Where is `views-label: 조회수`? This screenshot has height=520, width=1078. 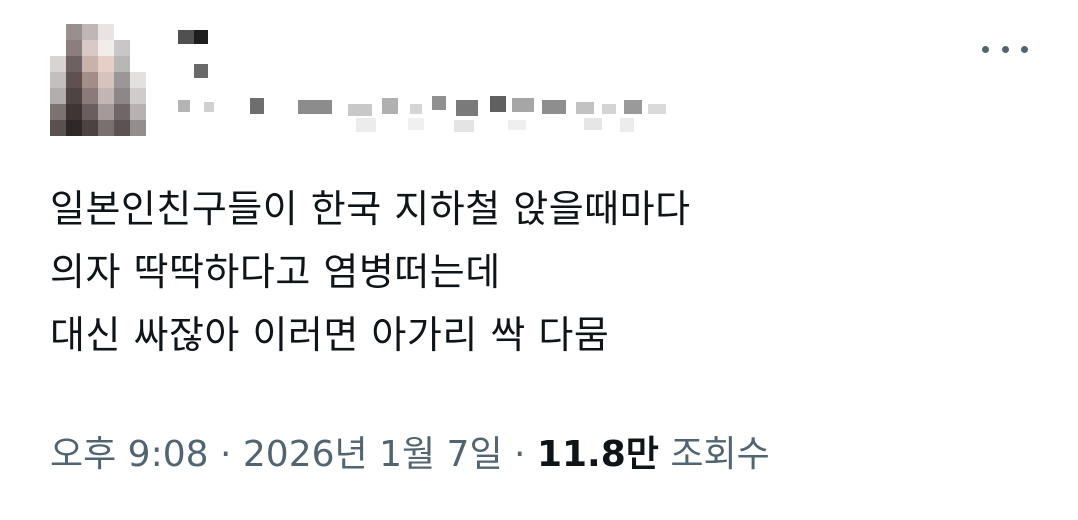 views-label: 조회수 is located at coordinates (720, 454).